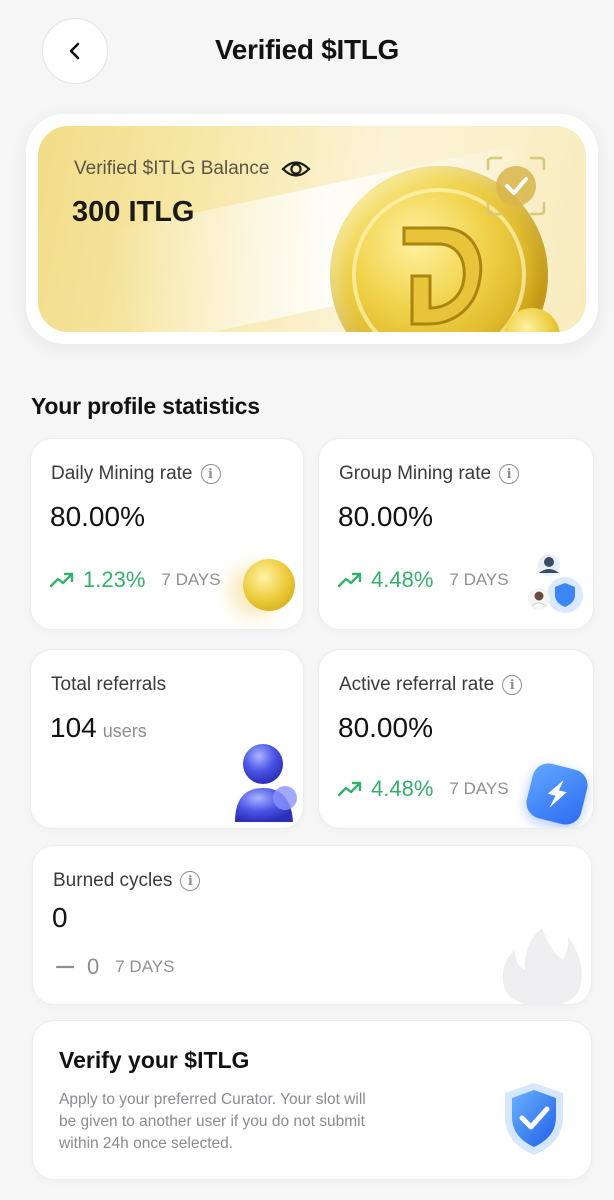 The height and width of the screenshot is (1200, 614). Describe the element at coordinates (402, 788) in the screenshot. I see `active-referral-change: 4.48%` at that location.